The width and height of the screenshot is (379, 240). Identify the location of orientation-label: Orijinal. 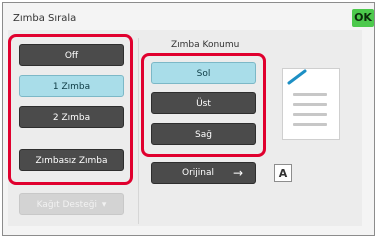
(198, 173).